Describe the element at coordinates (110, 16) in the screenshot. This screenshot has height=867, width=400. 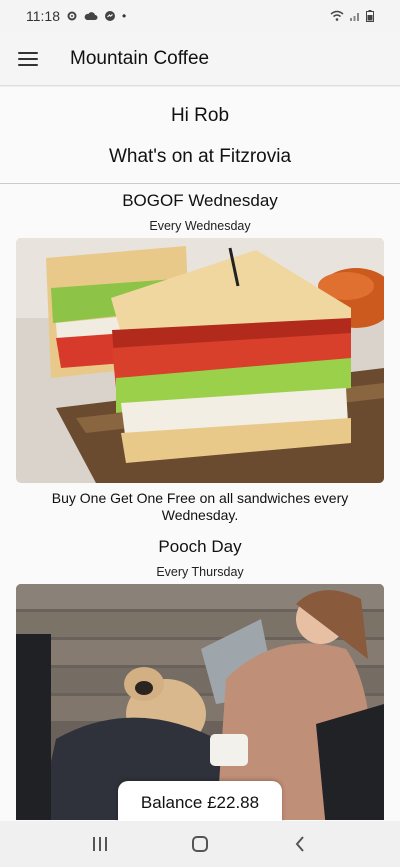
I see `messenger-icon` at that location.